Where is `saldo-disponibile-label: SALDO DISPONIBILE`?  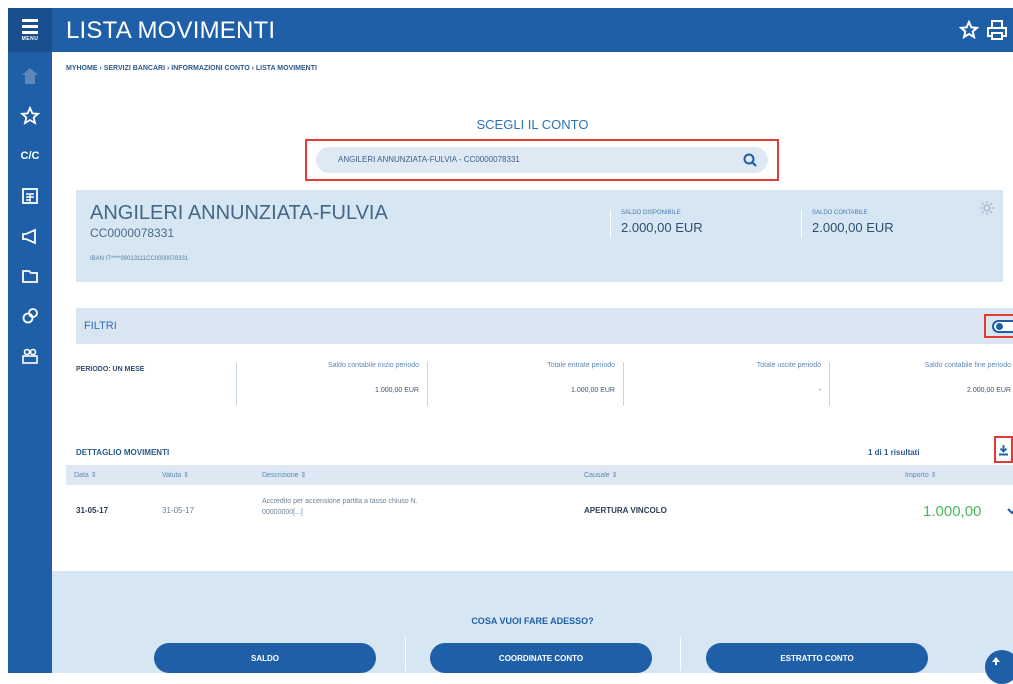 saldo-disponibile-label: SALDO DISPONIBILE is located at coordinates (651, 213).